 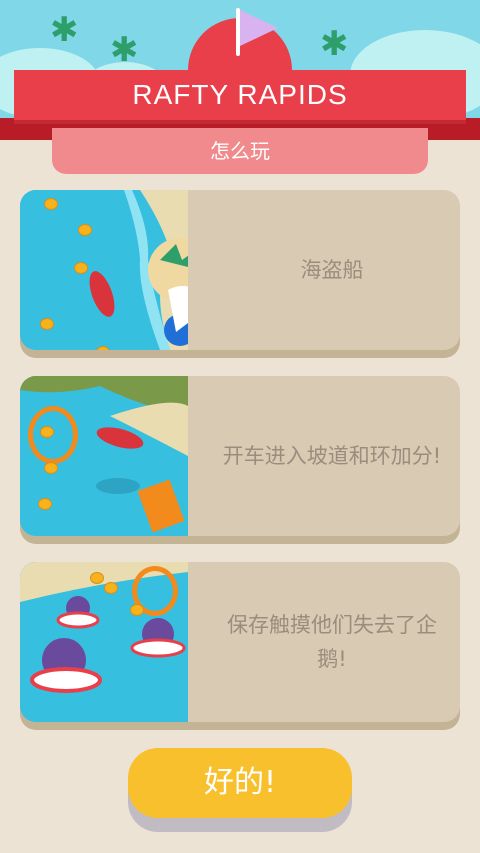 I want to click on instruction-text-2: 开车进入坡道和环加分!, so click(x=332, y=456).